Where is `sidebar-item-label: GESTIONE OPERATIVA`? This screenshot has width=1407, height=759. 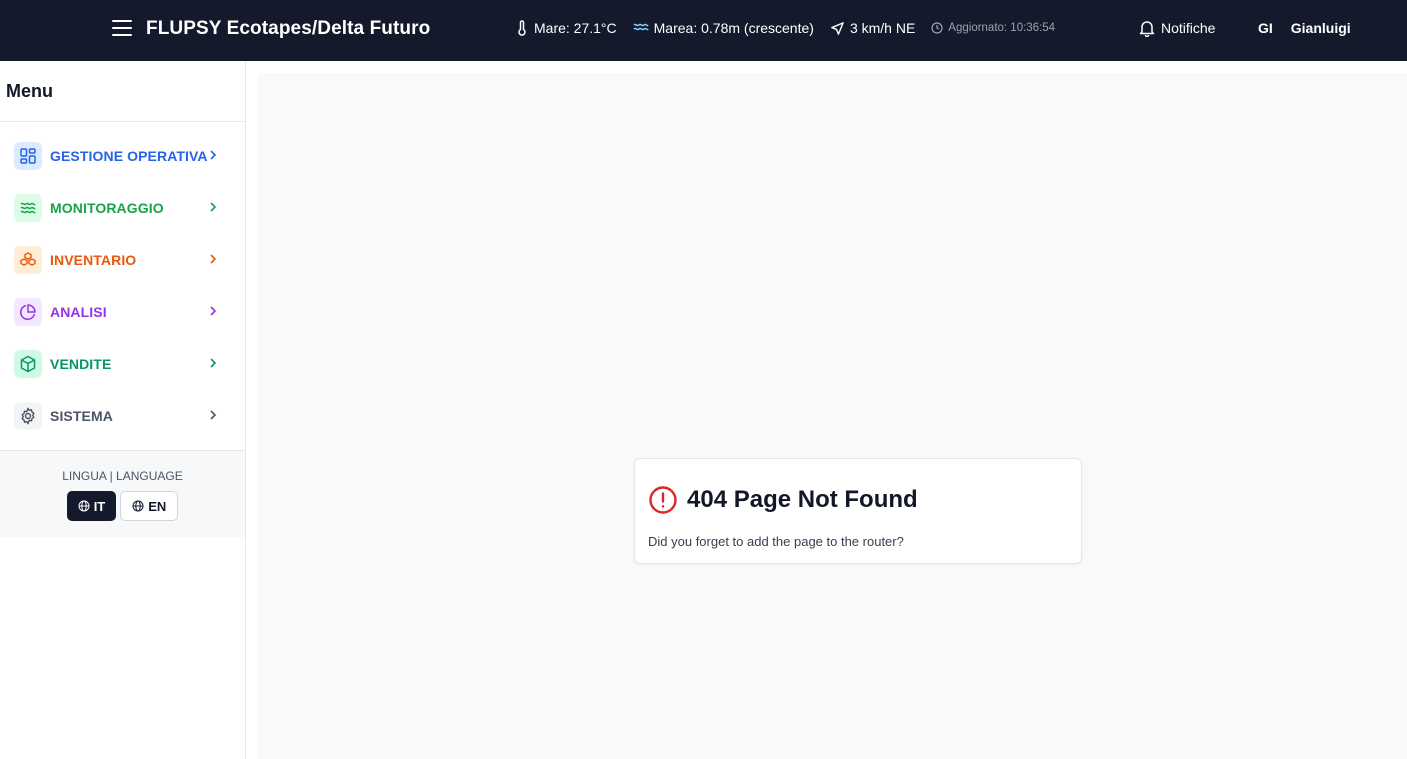 sidebar-item-label: GESTIONE OPERATIVA is located at coordinates (129, 156).